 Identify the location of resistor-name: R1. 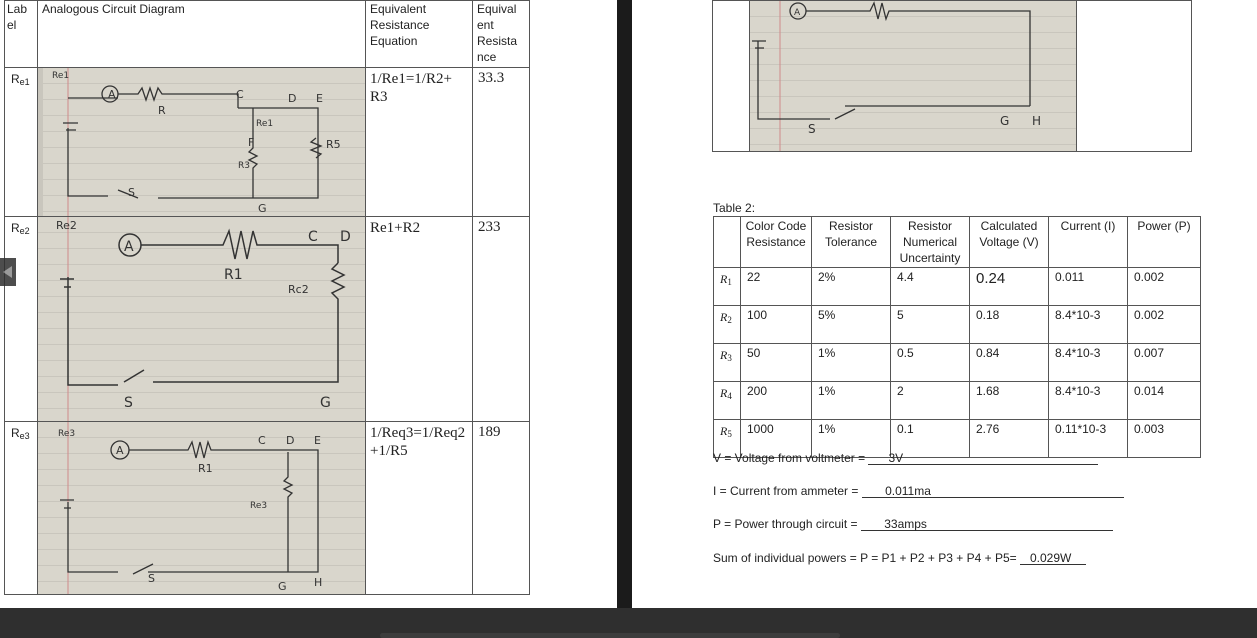
(727, 286).